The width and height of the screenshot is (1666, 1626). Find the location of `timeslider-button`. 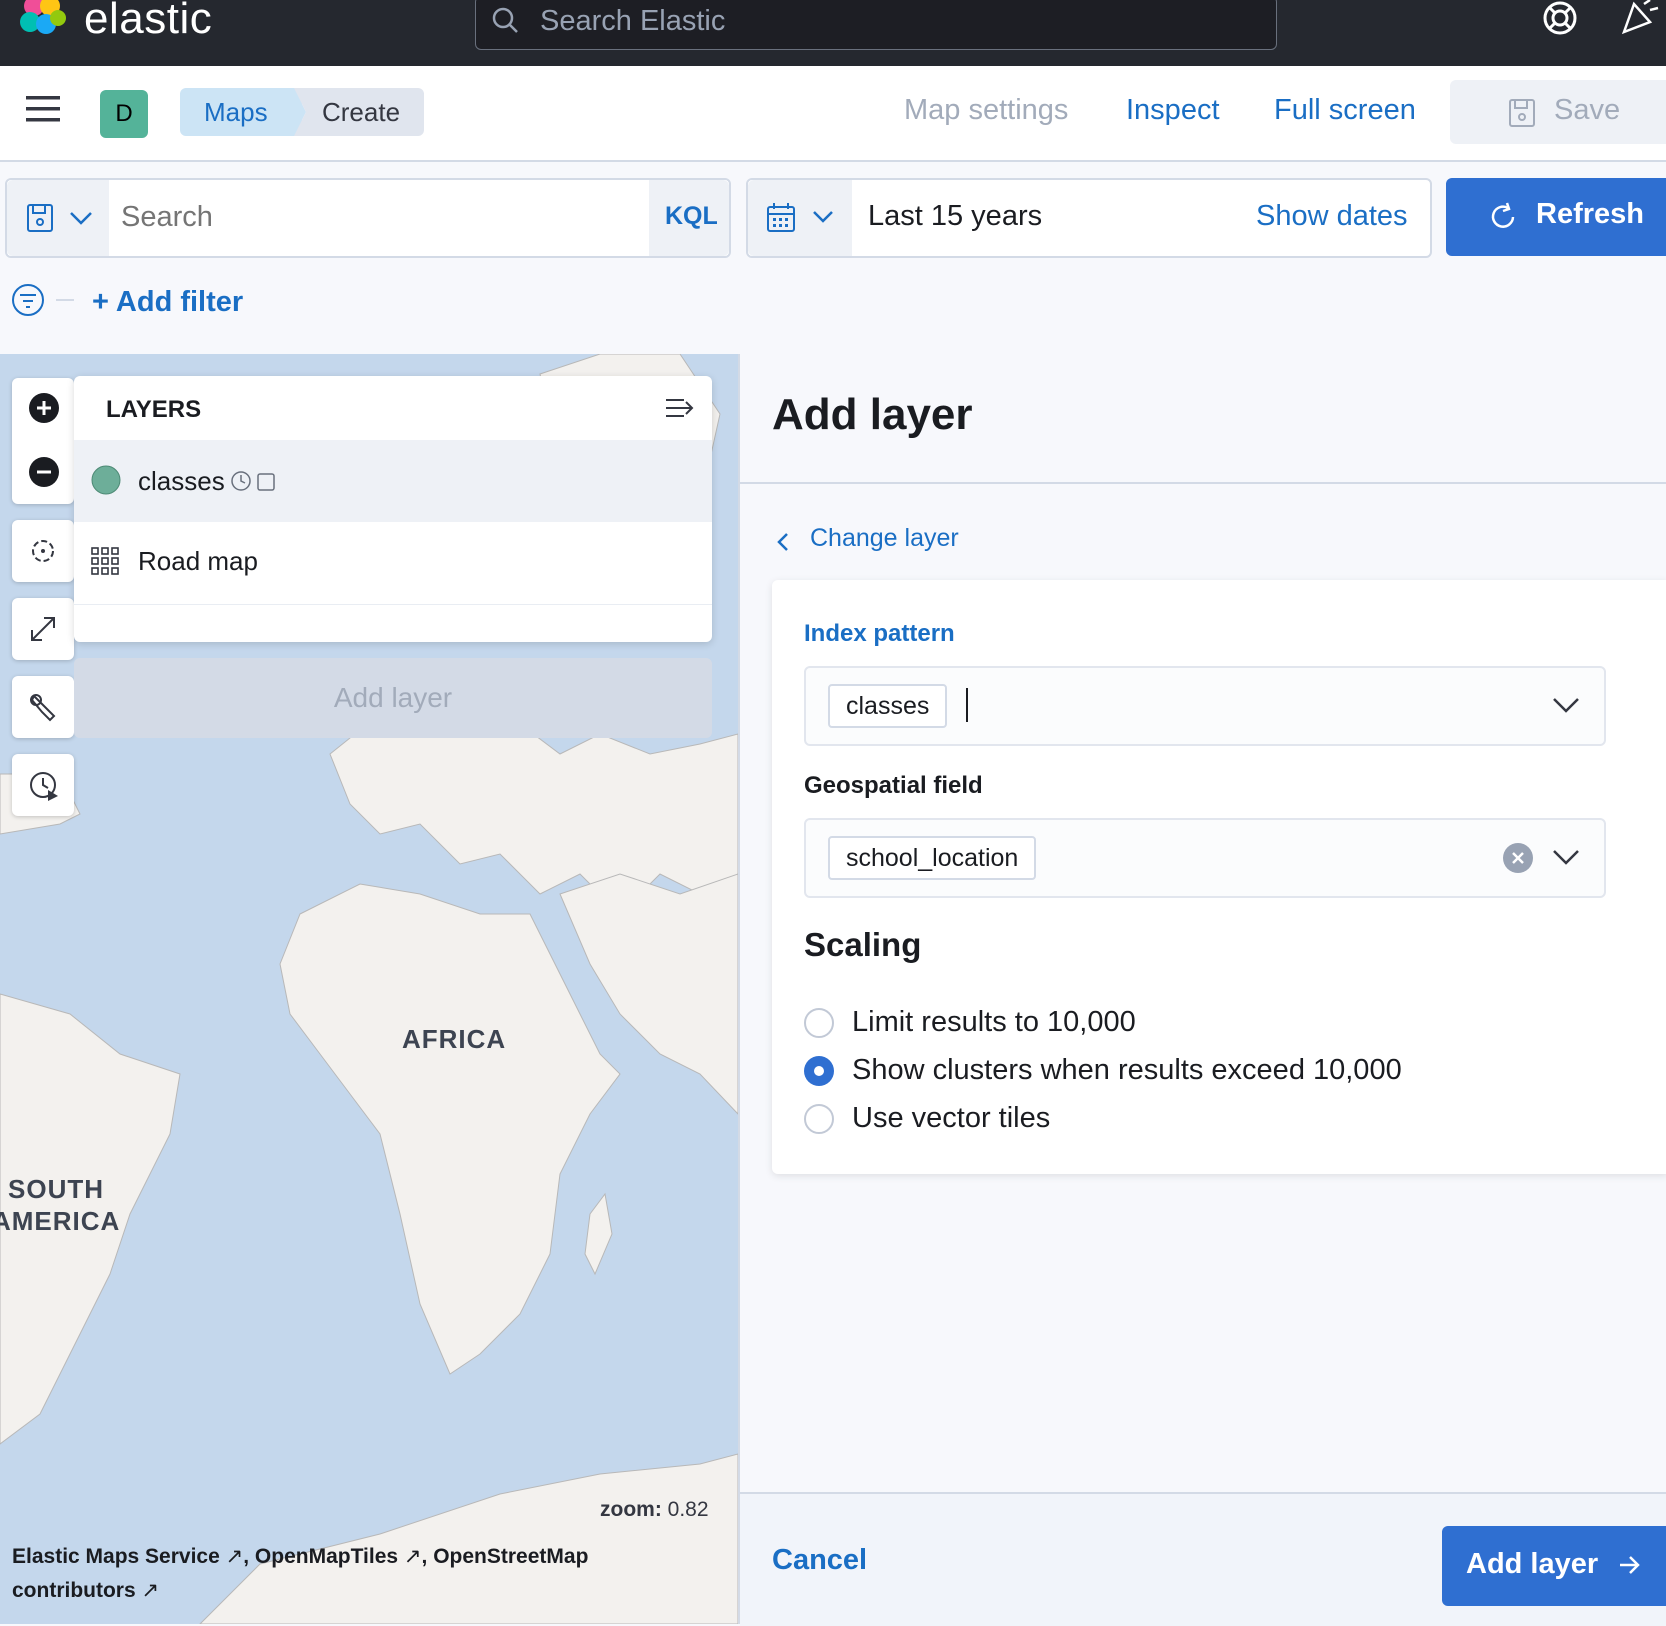

timeslider-button is located at coordinates (43, 785).